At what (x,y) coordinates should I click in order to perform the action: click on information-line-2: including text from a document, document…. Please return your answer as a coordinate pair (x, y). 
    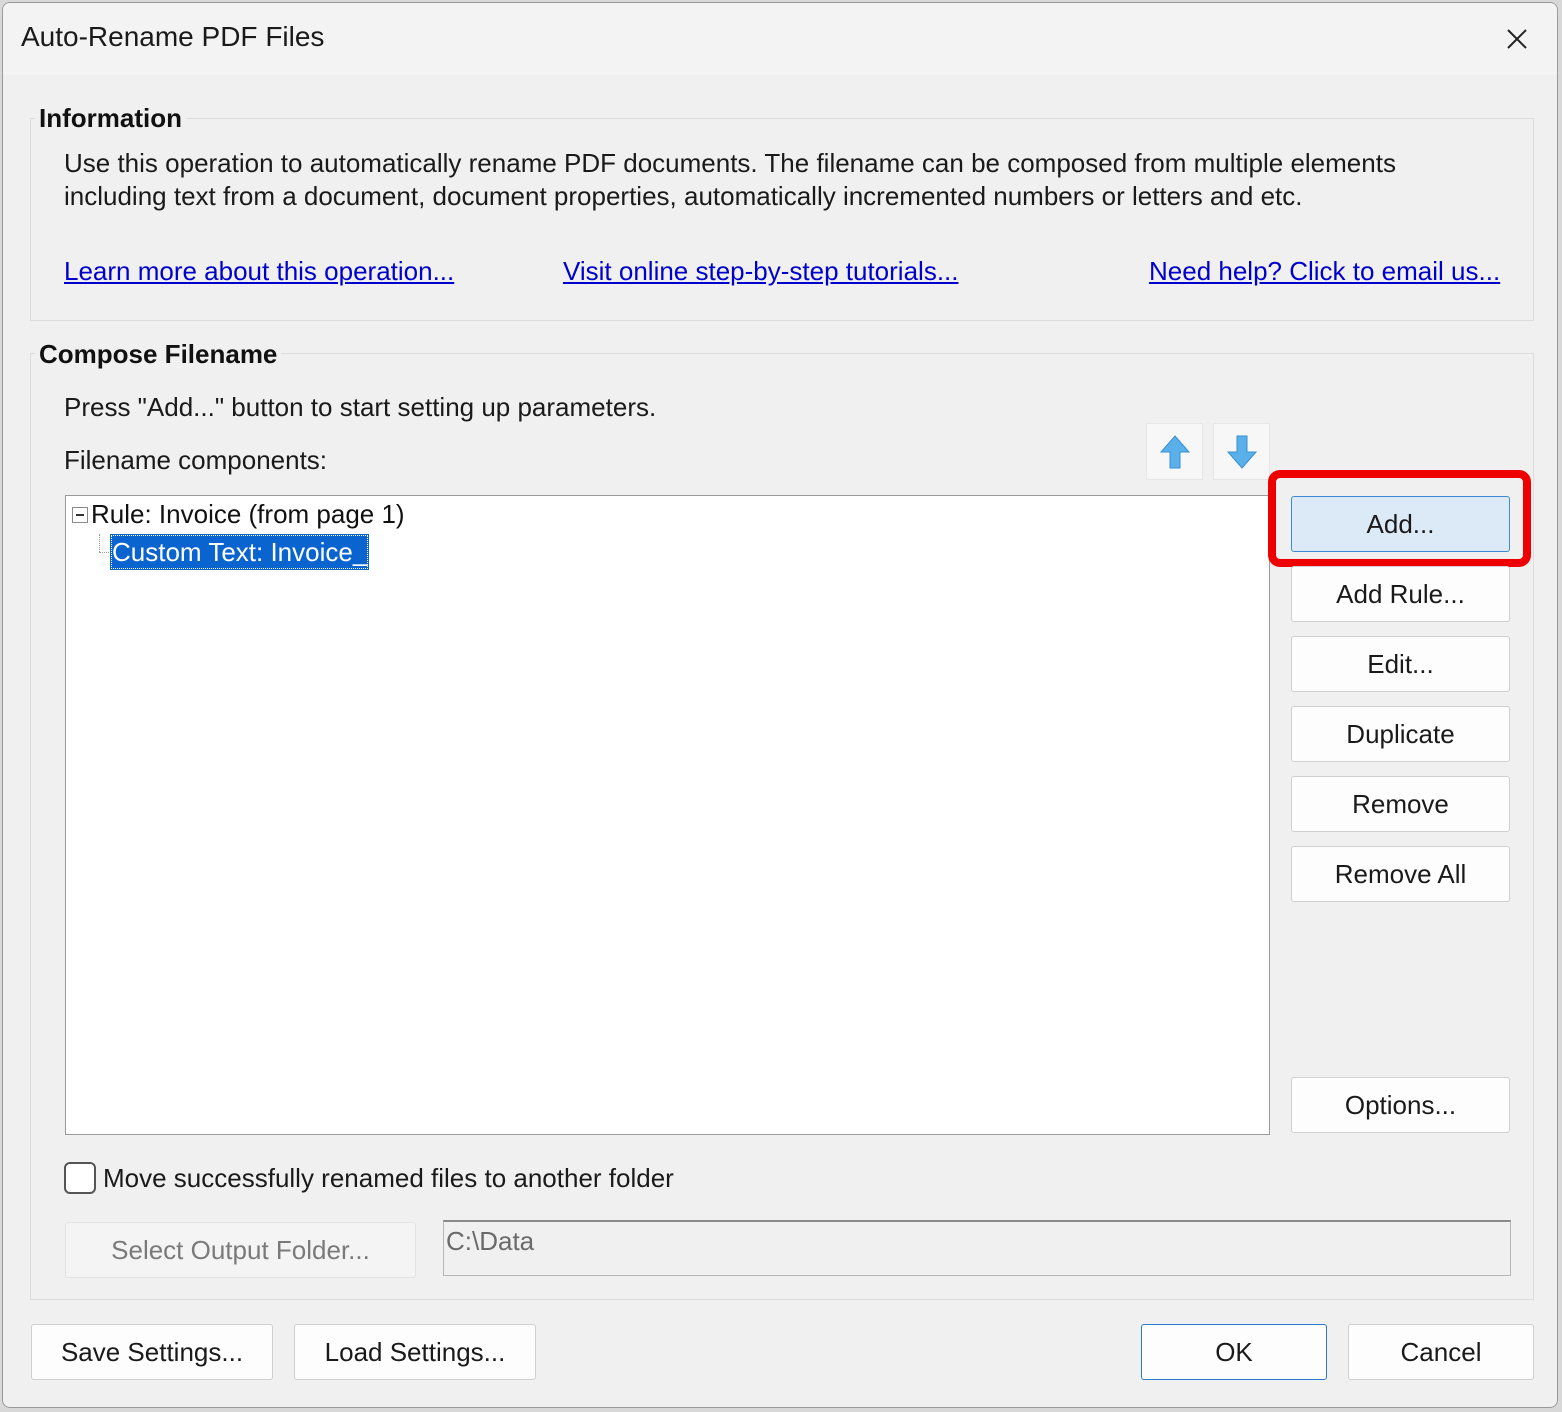
    Looking at the image, I should click on (683, 196).